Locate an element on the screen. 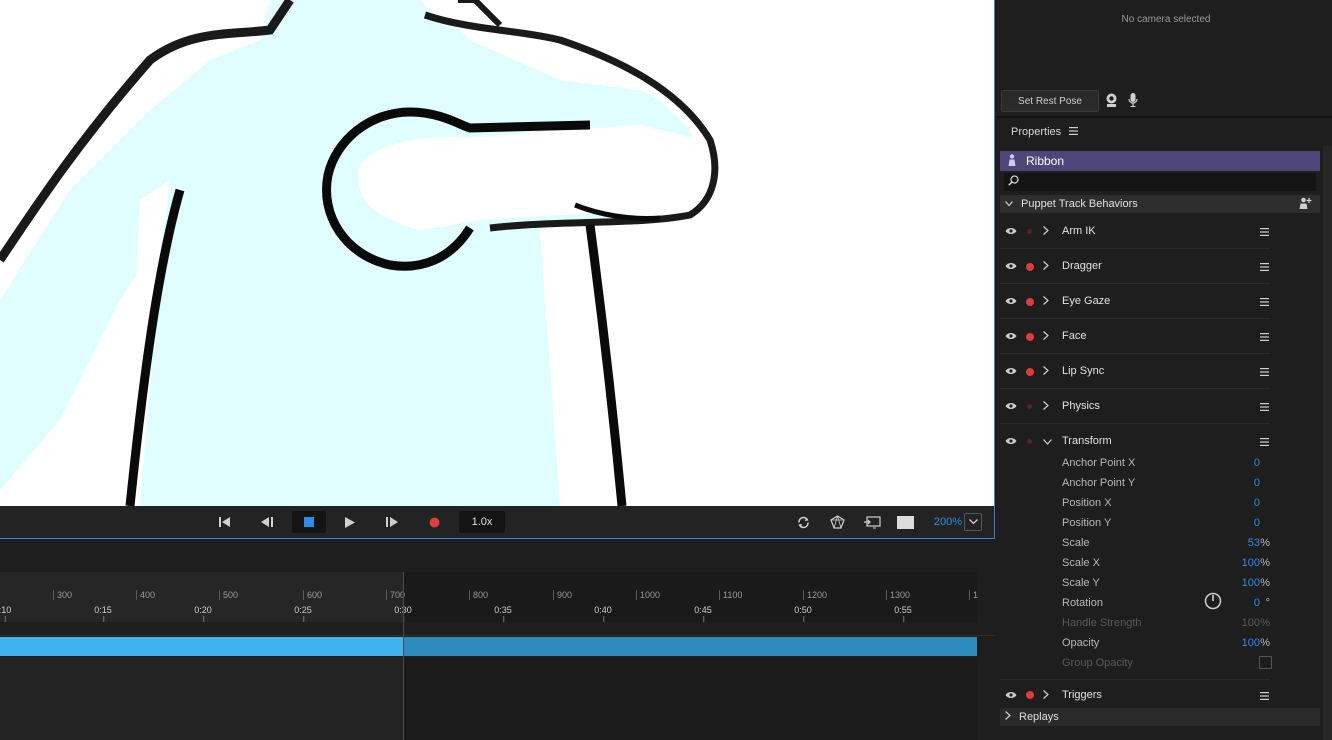  param-handle-strength: Handle Strength 100 % is located at coordinates (1167, 623).